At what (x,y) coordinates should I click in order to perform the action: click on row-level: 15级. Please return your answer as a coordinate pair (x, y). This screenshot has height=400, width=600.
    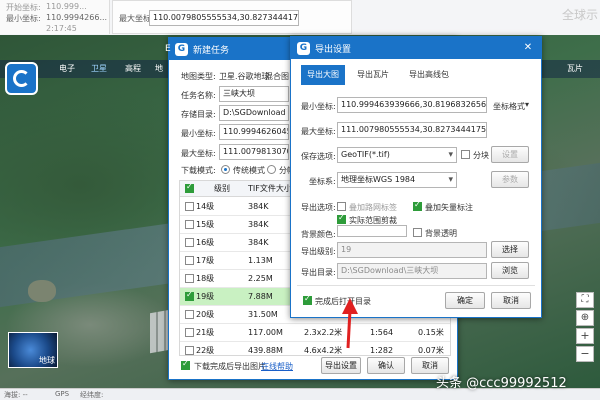
    Looking at the image, I should click on (205, 224).